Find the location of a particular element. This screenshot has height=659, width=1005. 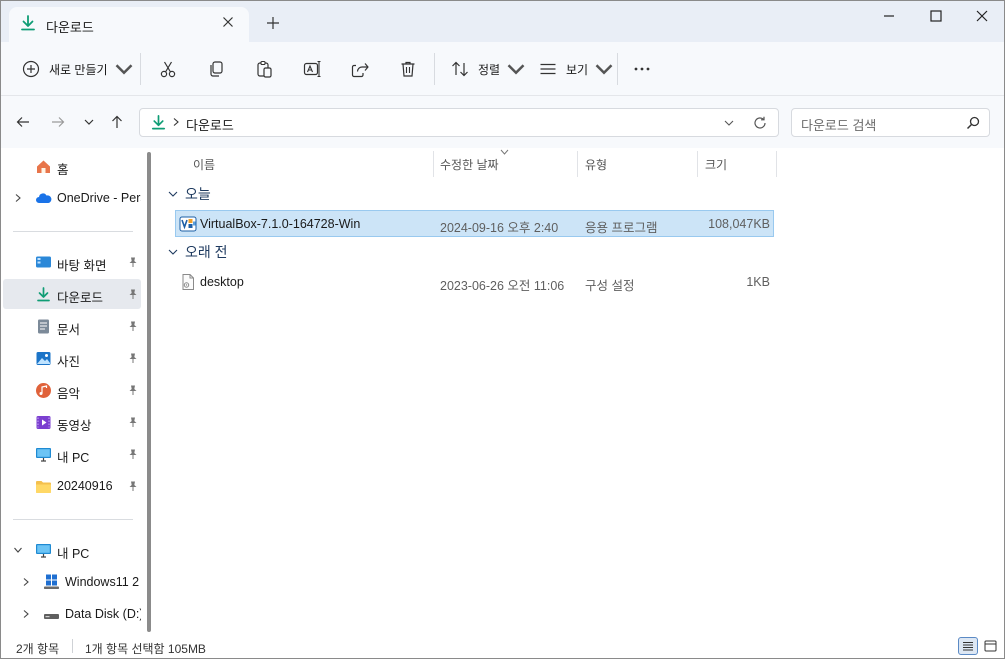

recent-locations-chevron-icon is located at coordinates (89, 122).